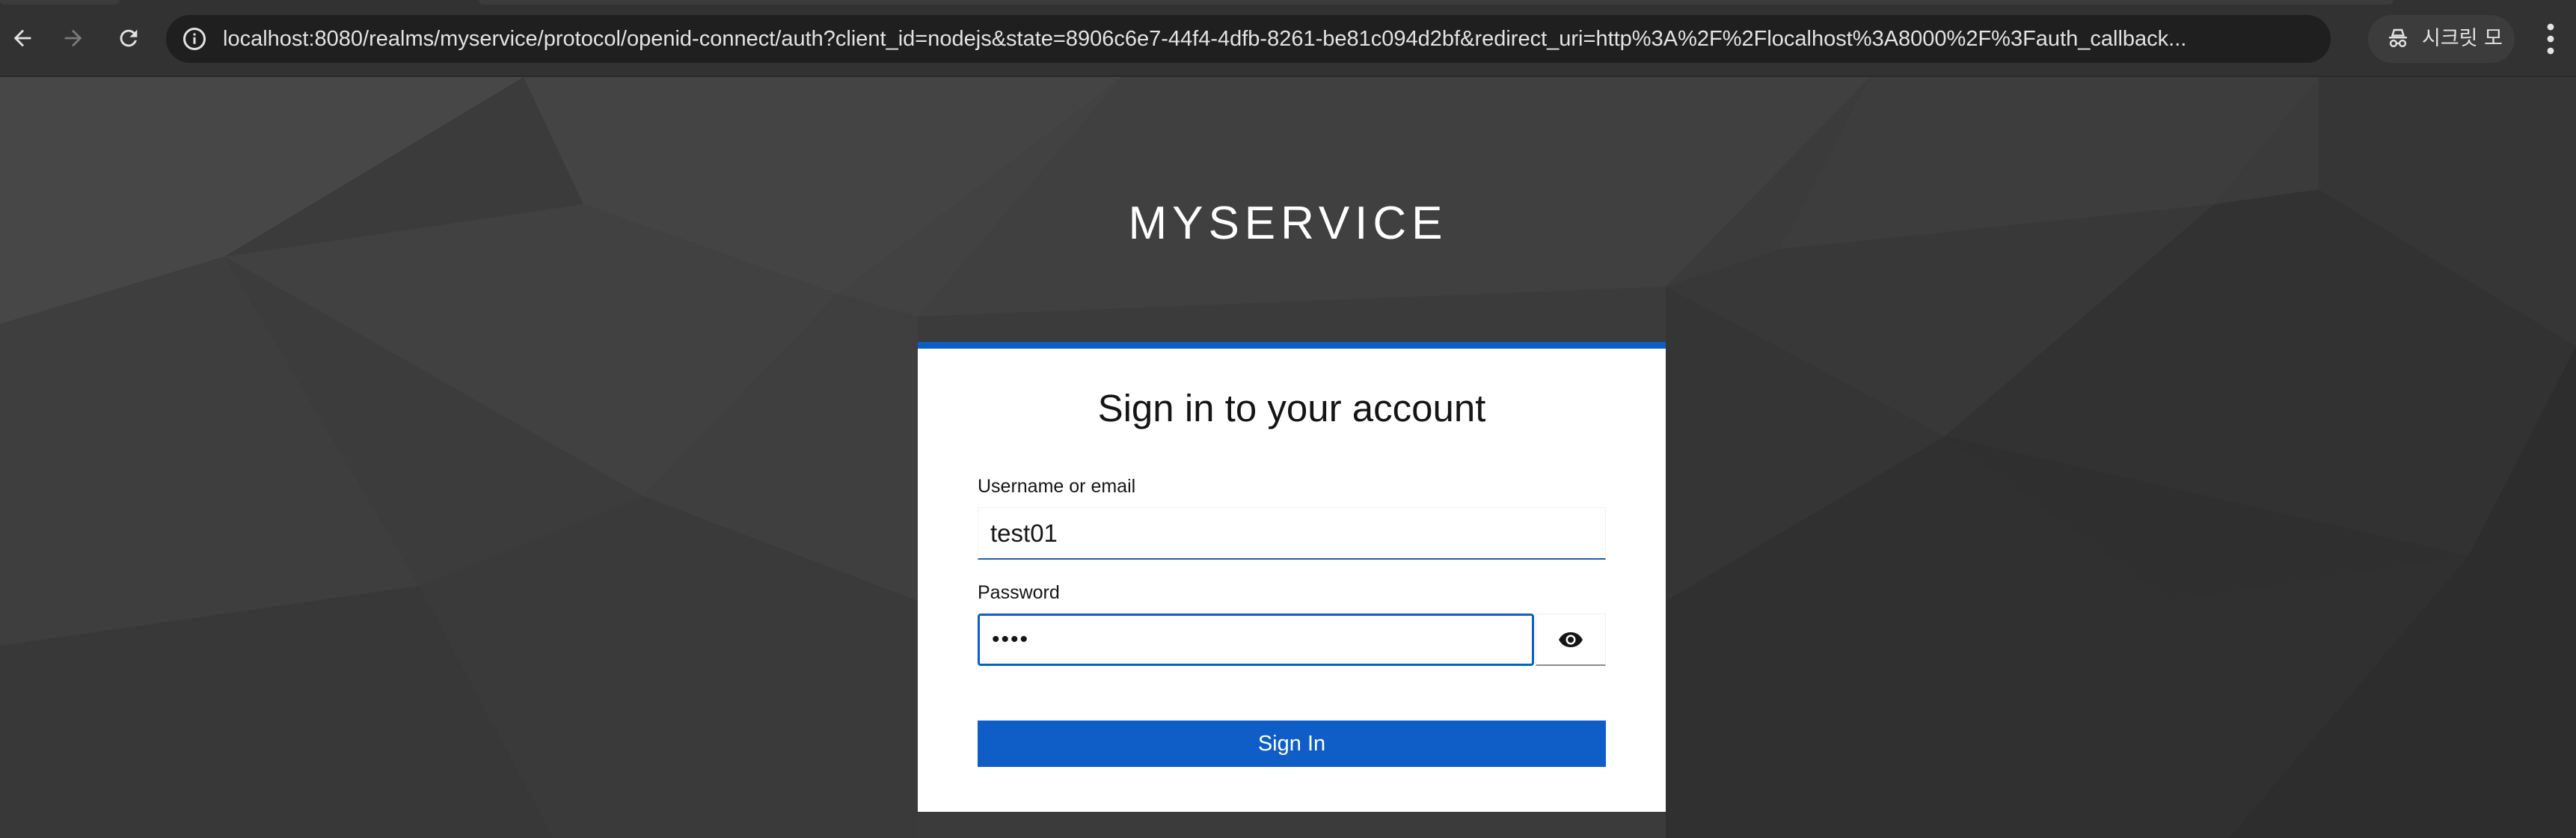 This screenshot has height=838, width=2576. I want to click on eye-icon, so click(1571, 639).